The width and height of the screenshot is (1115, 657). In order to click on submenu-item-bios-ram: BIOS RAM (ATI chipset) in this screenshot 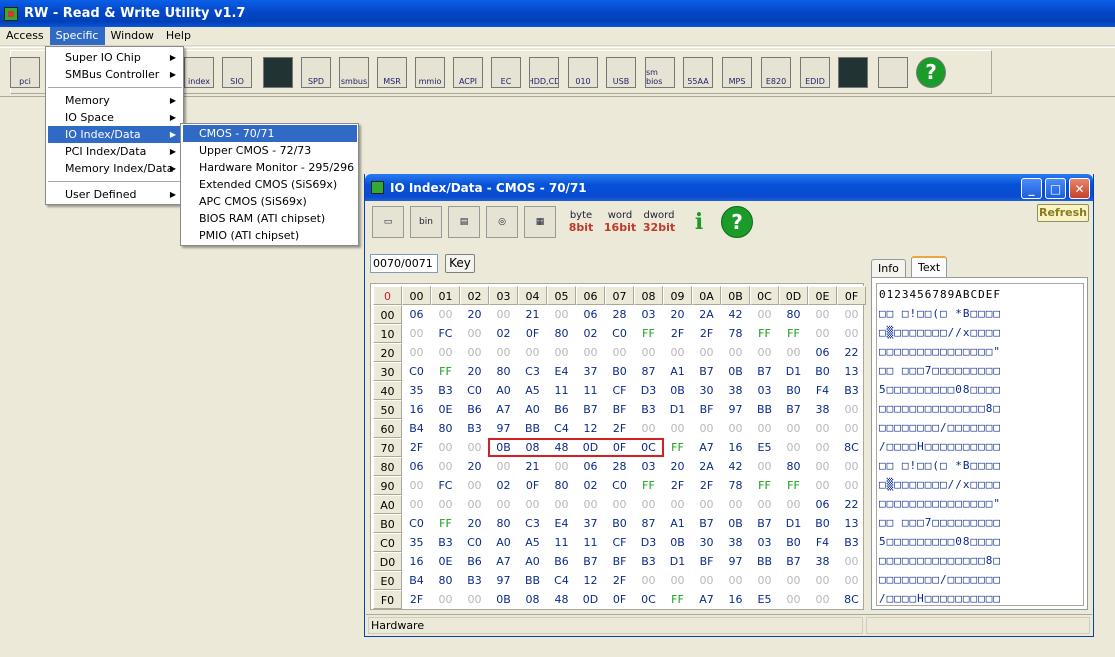, I will do `click(270, 218)`.